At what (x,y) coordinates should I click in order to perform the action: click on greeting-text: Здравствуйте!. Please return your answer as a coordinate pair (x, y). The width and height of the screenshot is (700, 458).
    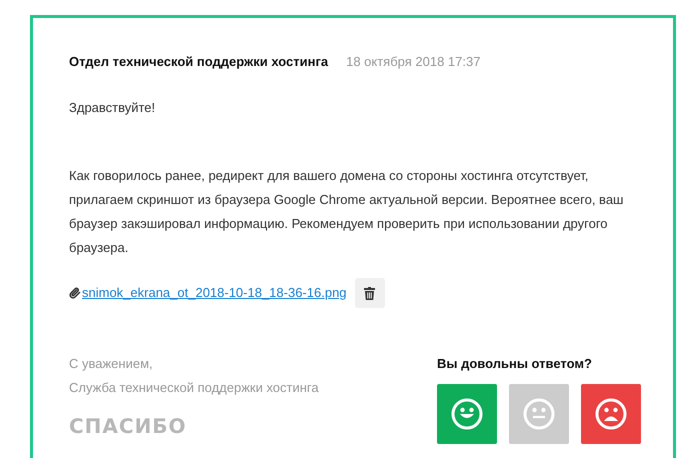
    Looking at the image, I should click on (112, 107).